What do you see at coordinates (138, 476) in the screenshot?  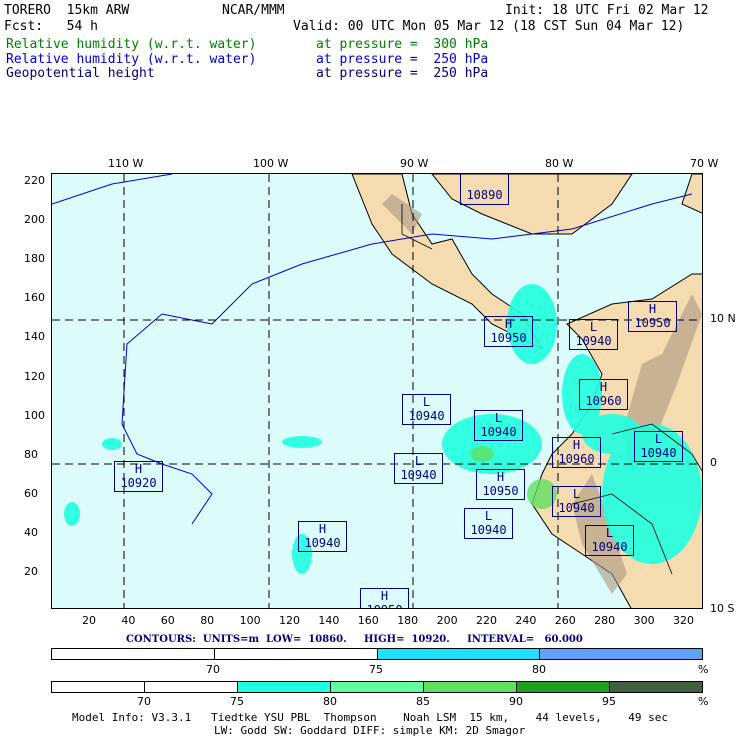 I see `high-center: H 10920` at bounding box center [138, 476].